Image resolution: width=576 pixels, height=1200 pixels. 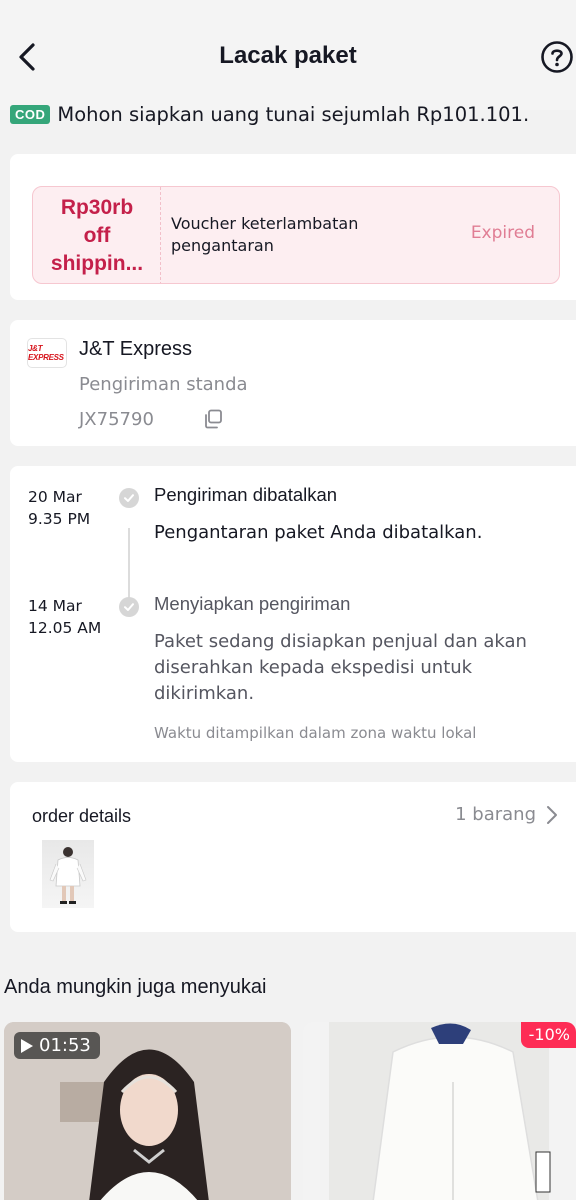 I want to click on video-duration-badge: 01:53, so click(x=57, y=1045).